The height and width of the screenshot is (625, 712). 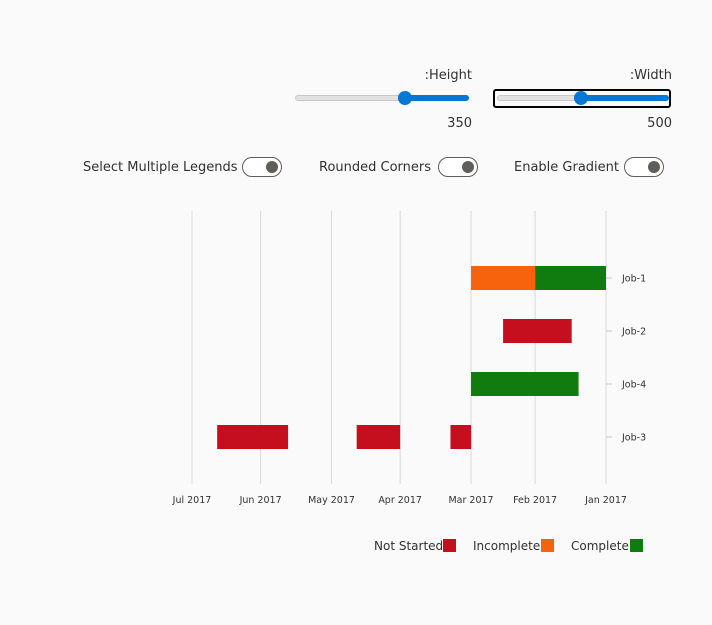 What do you see at coordinates (404, 98) in the screenshot?
I see `height-slider-thumb` at bounding box center [404, 98].